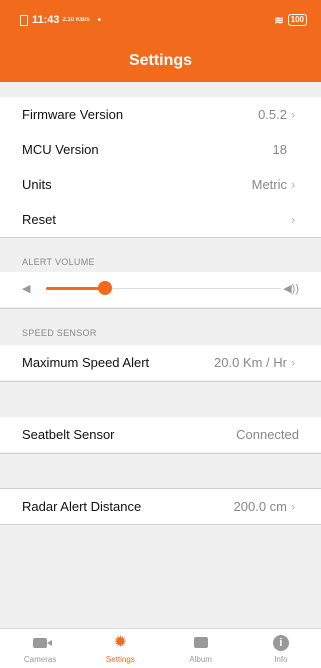 Image resolution: width=321 pixels, height=668 pixels. Describe the element at coordinates (43, 642) in the screenshot. I see `camera-icon` at that location.